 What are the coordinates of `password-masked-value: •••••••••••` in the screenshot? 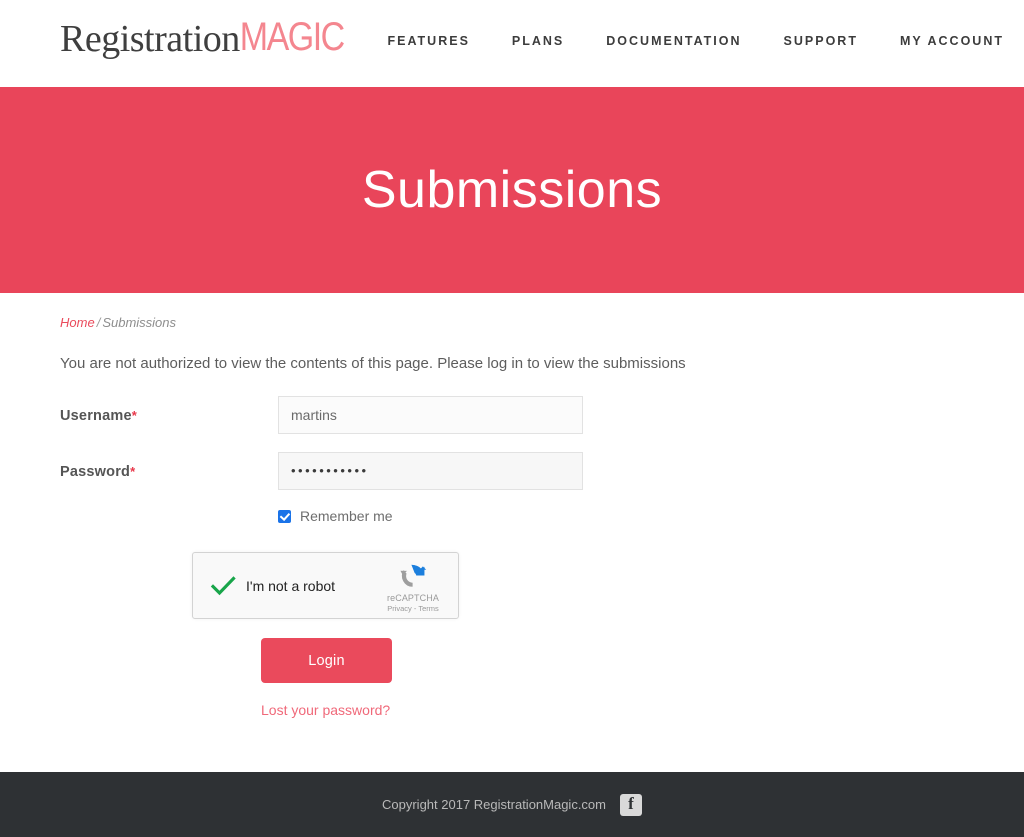 It's located at (330, 470).